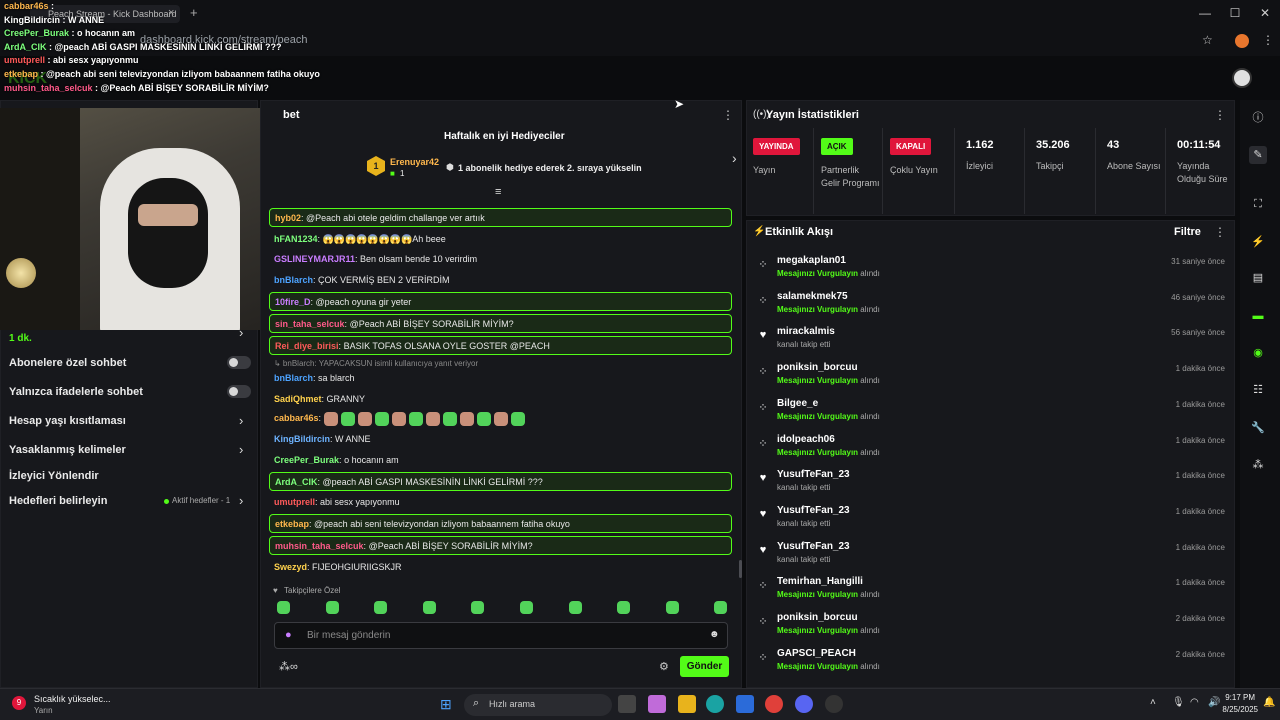 Image resolution: width=1280 pixels, height=720 pixels. What do you see at coordinates (1242, 41) in the screenshot?
I see `extension-icon` at bounding box center [1242, 41].